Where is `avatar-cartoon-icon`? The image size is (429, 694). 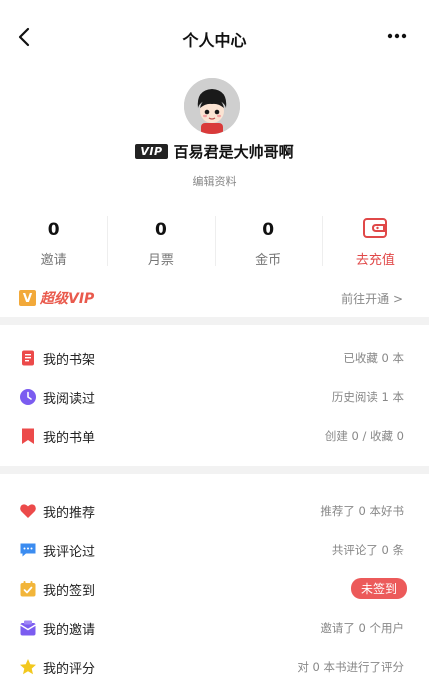
avatar-cartoon-icon is located at coordinates (212, 106).